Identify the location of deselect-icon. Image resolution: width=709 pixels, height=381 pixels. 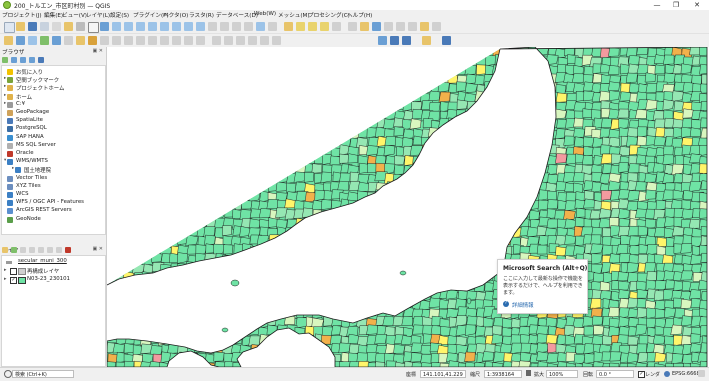
(324, 26).